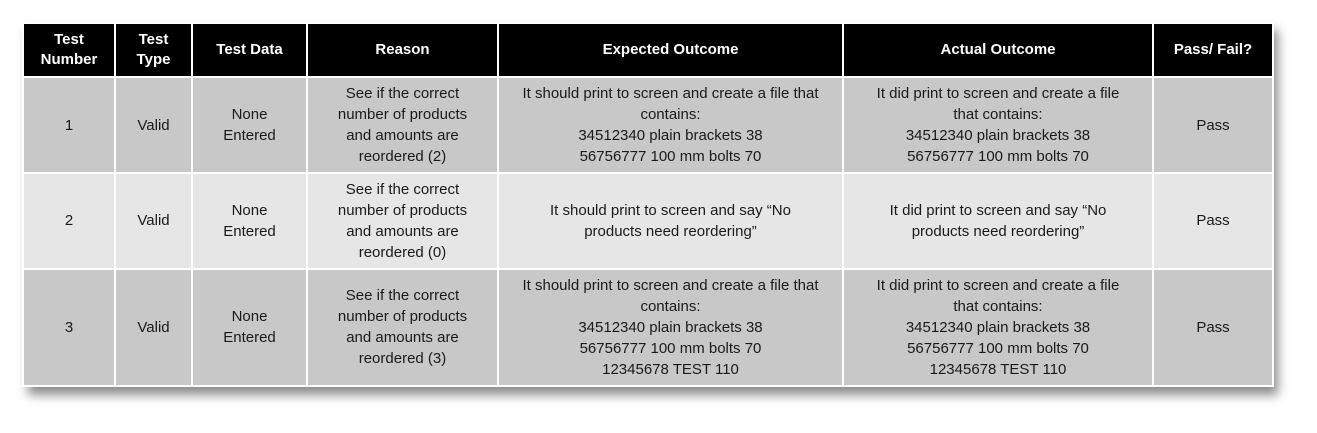  I want to click on header-test-number: Test Number, so click(69, 50).